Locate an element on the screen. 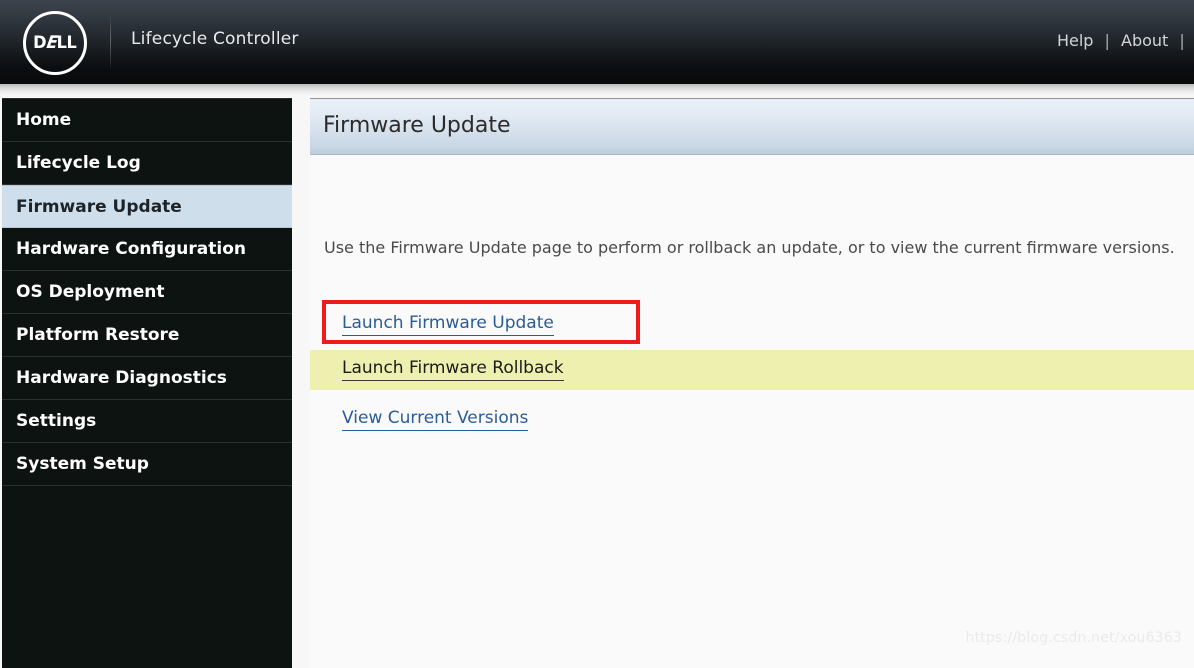 This screenshot has height=668, width=1194. dell-logo: DELL is located at coordinates (55, 43).